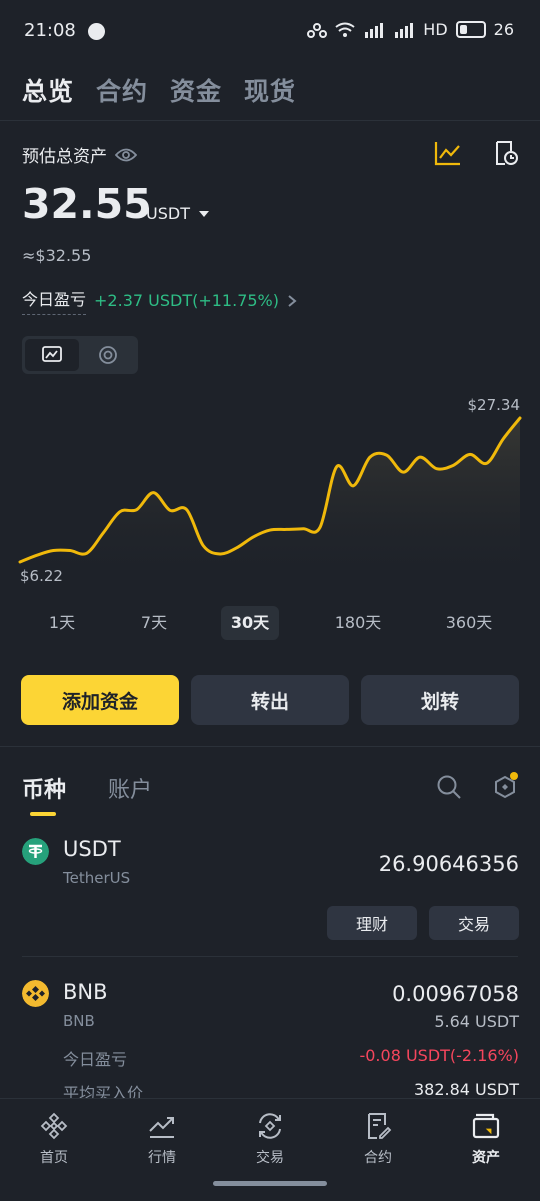 The height and width of the screenshot is (1201, 540). I want to click on chat-bubble-icon, so click(96, 31).